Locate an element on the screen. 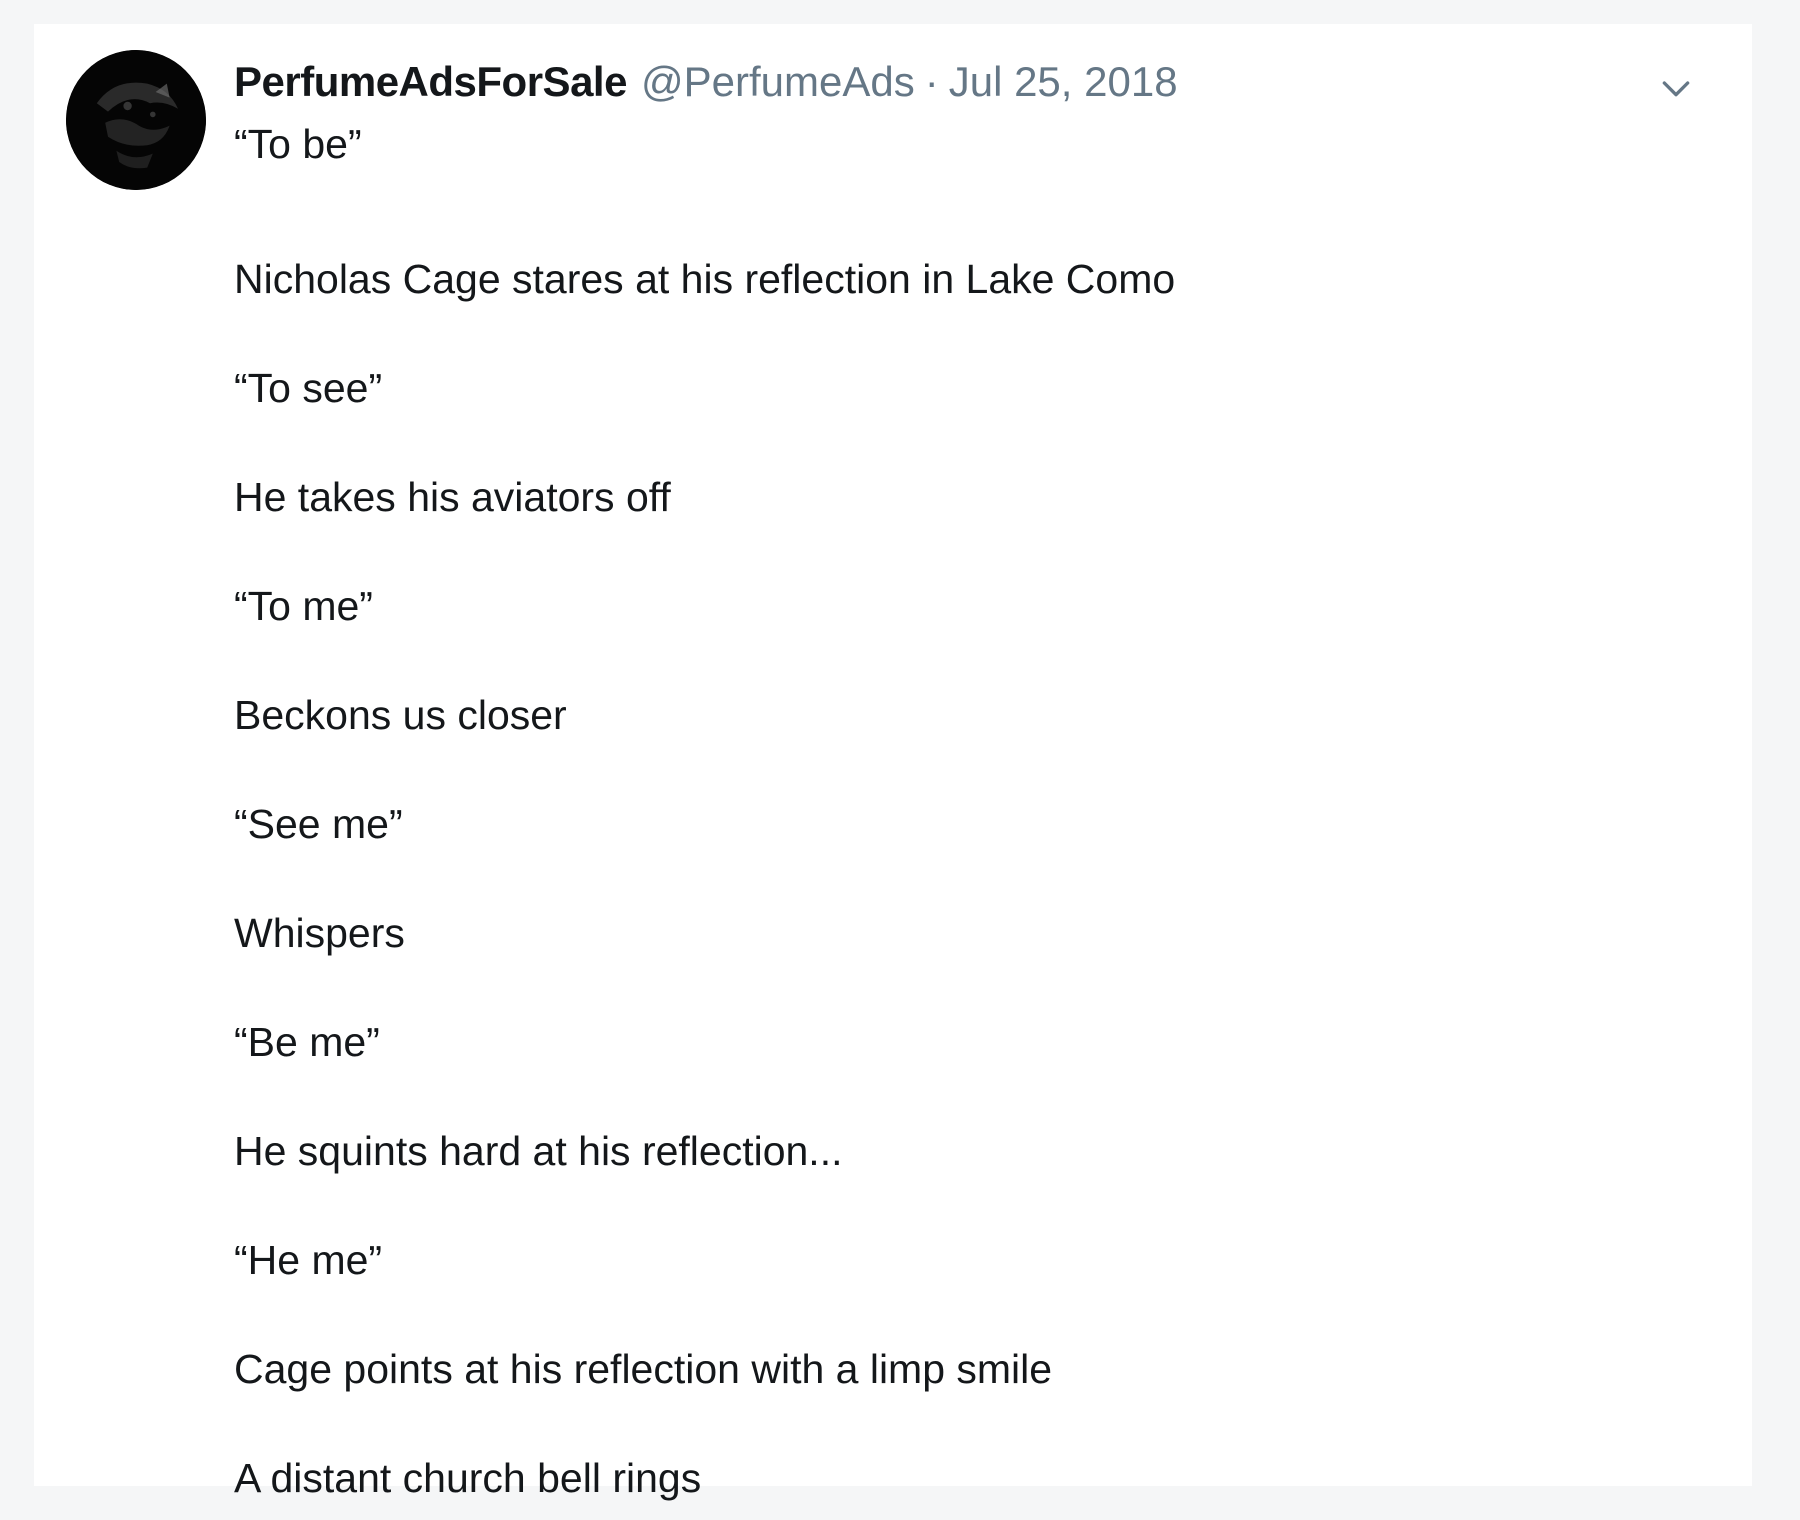  tweet-line: He takes his aviators off is located at coordinates (452, 497).